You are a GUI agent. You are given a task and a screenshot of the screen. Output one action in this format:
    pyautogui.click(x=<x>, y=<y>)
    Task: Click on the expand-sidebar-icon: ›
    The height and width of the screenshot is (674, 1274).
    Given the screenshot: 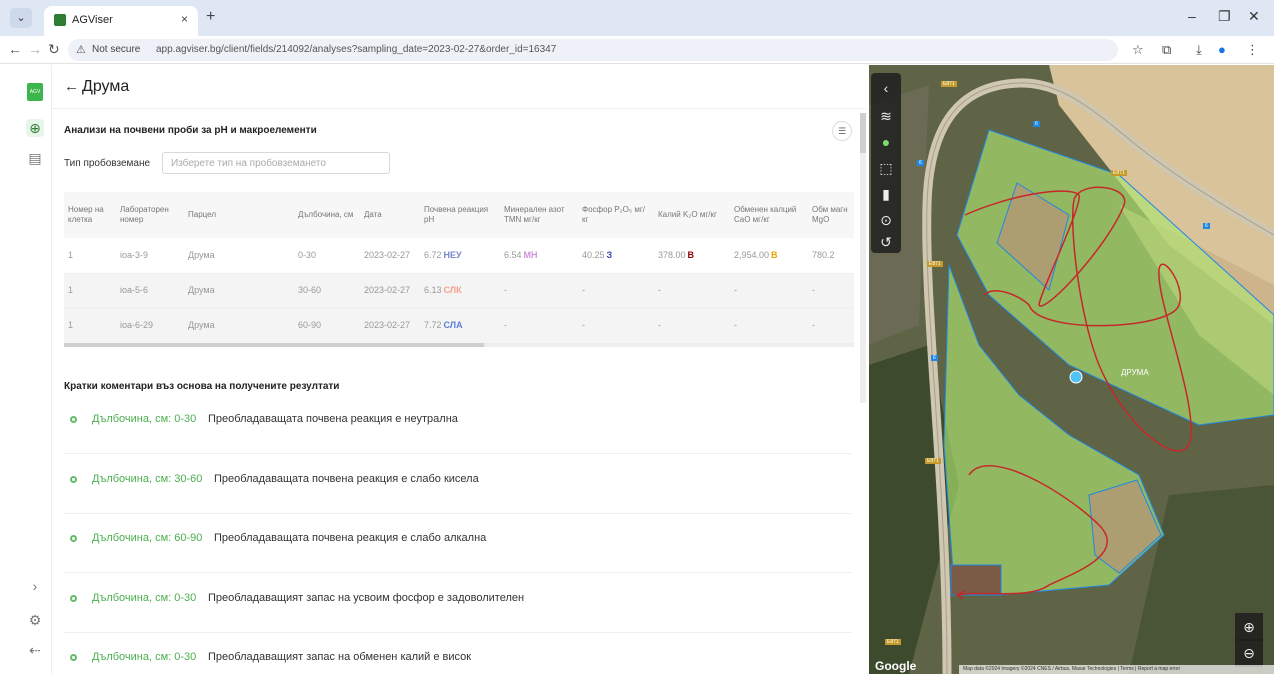 What is the action you would take?
    pyautogui.click(x=35, y=586)
    